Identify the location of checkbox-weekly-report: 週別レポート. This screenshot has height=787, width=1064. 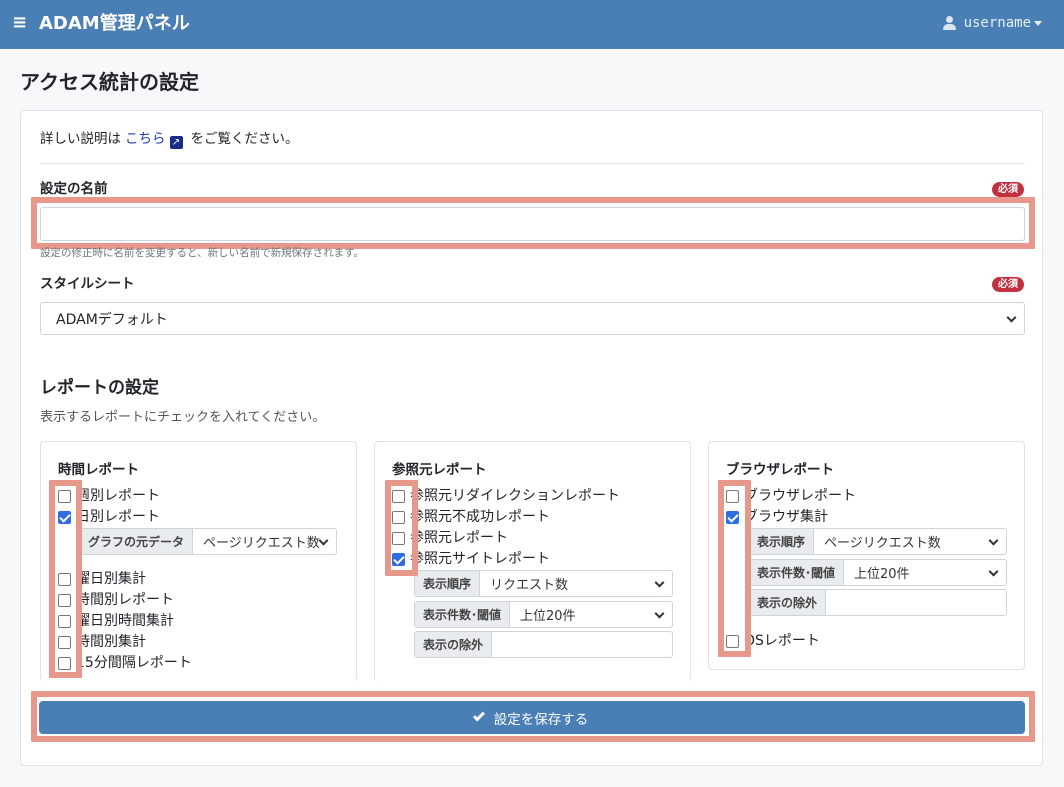
(109, 496).